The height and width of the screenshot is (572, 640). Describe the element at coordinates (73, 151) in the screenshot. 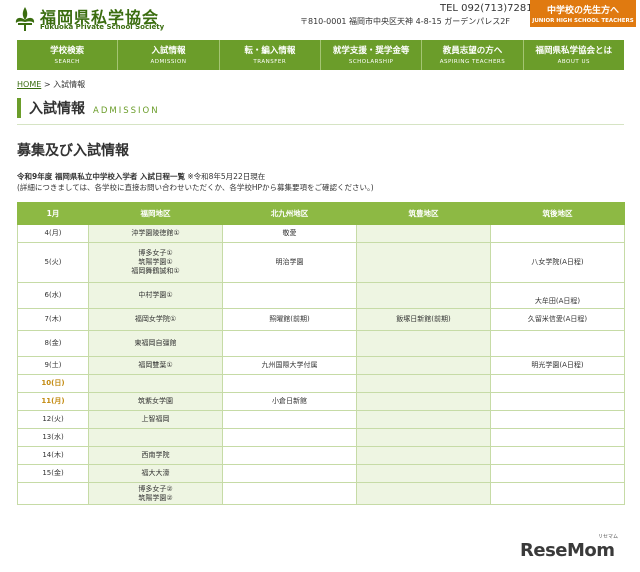

I see `section-title: 募集及び入試情報` at that location.